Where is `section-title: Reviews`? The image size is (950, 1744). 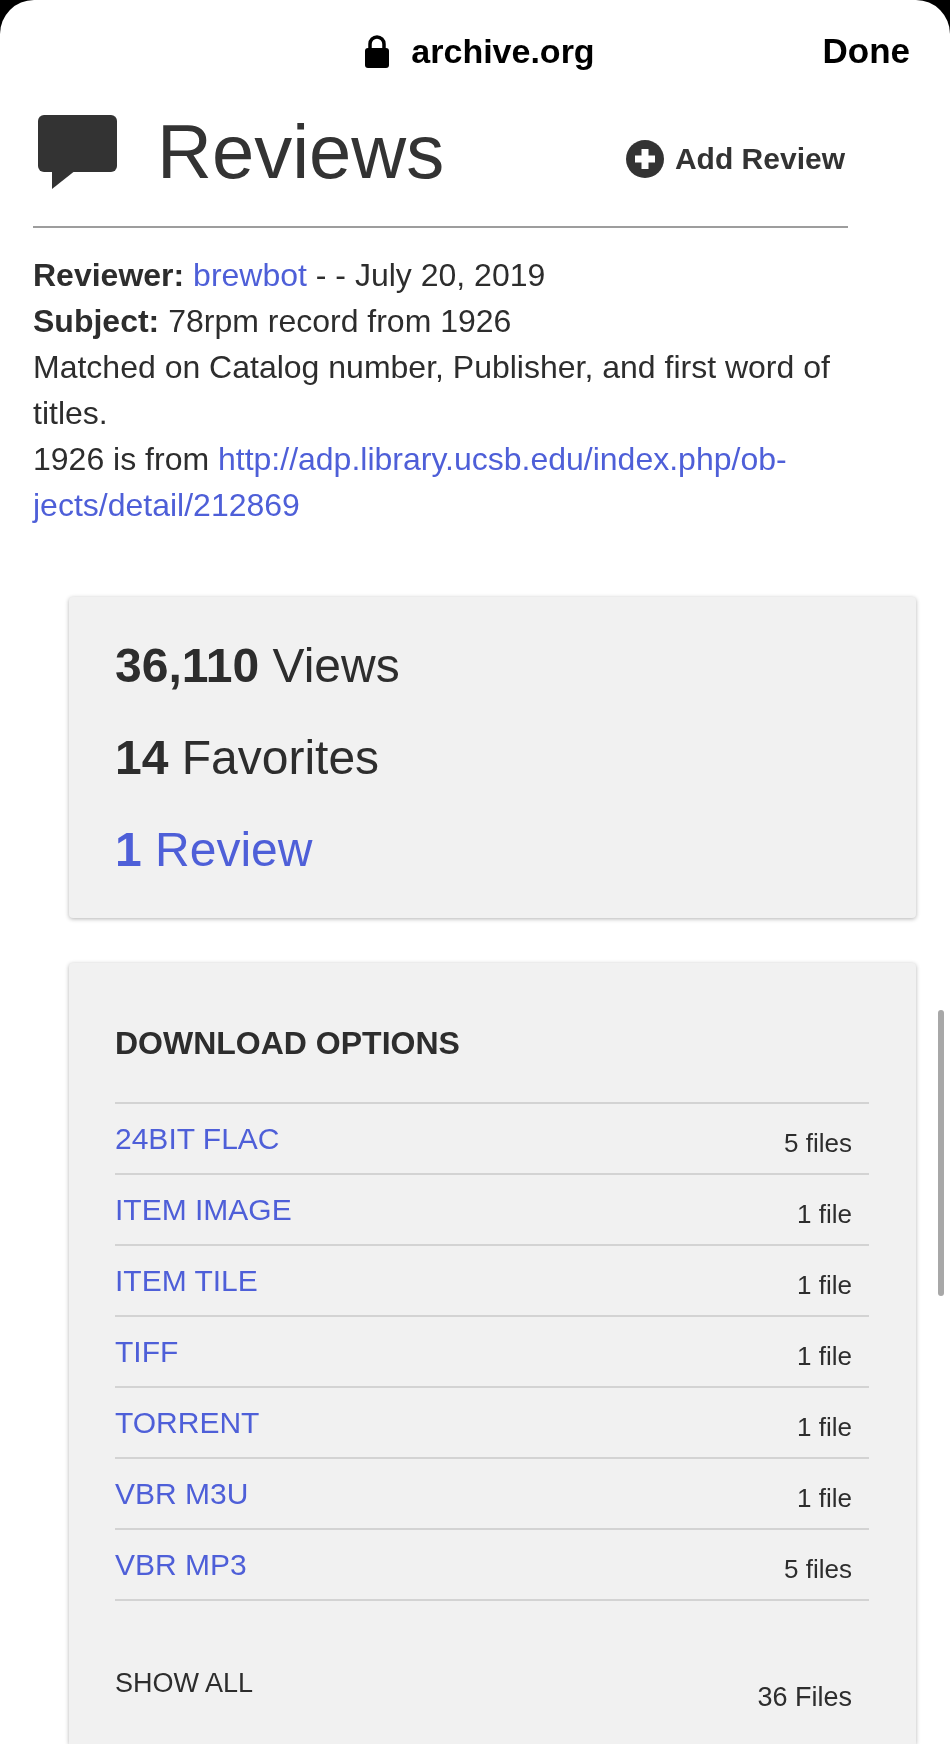
section-title: Reviews is located at coordinates (301, 152).